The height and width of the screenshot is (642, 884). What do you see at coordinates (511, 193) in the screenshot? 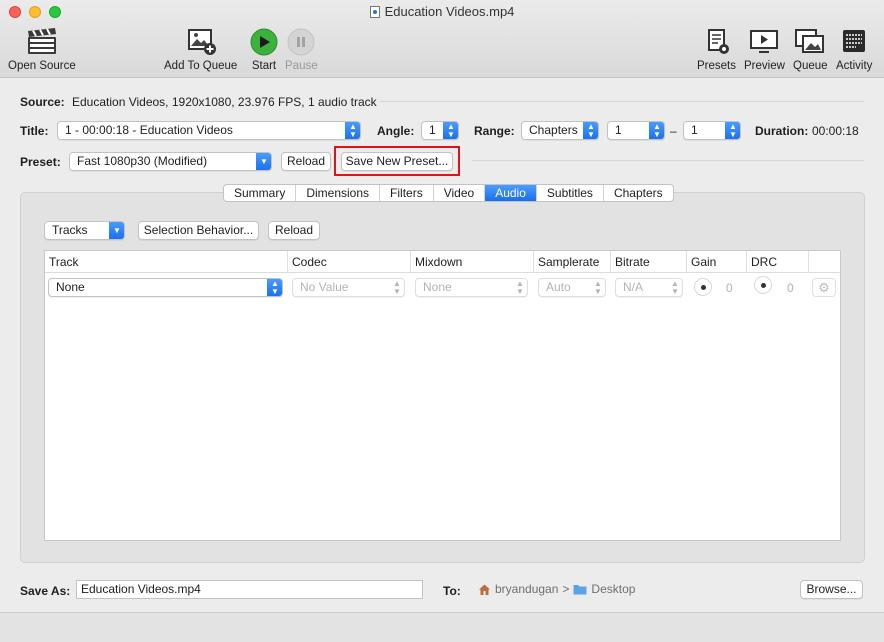
I see `tab-audio: Audio` at bounding box center [511, 193].